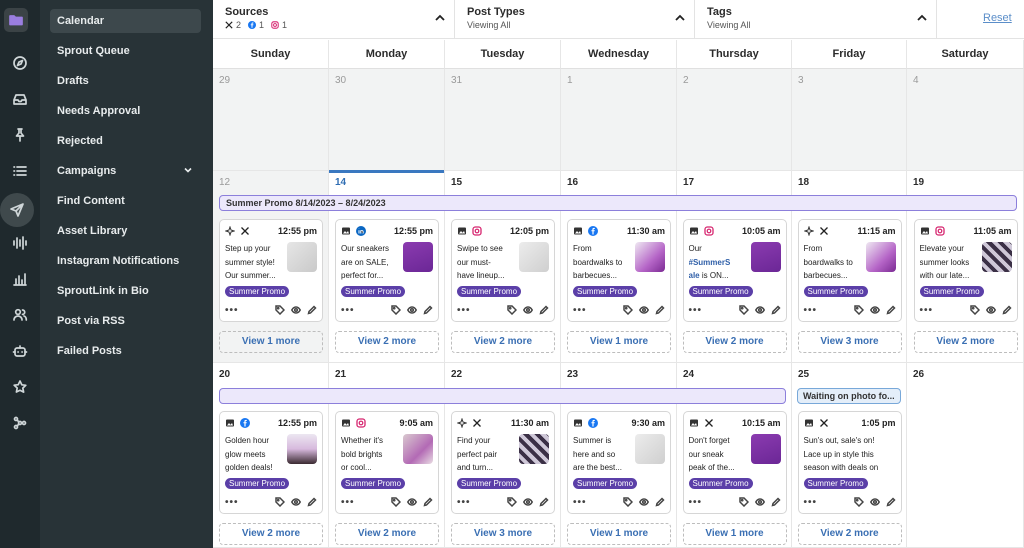  I want to click on sidenav-item-needs-approval: Needs Approval, so click(125, 111).